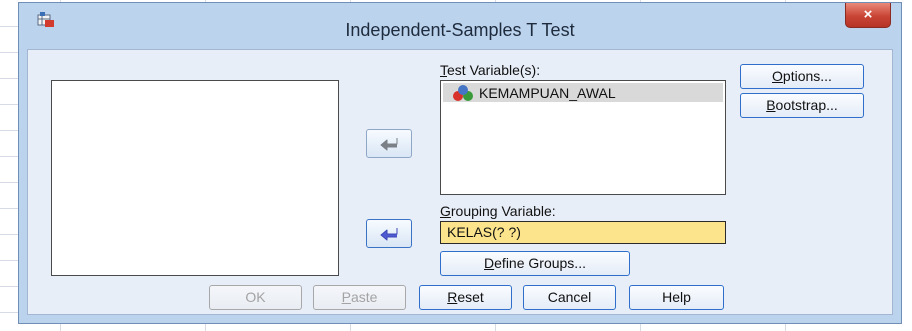 This screenshot has height=331, width=912. Describe the element at coordinates (676, 297) in the screenshot. I see `help-button: Help` at that location.